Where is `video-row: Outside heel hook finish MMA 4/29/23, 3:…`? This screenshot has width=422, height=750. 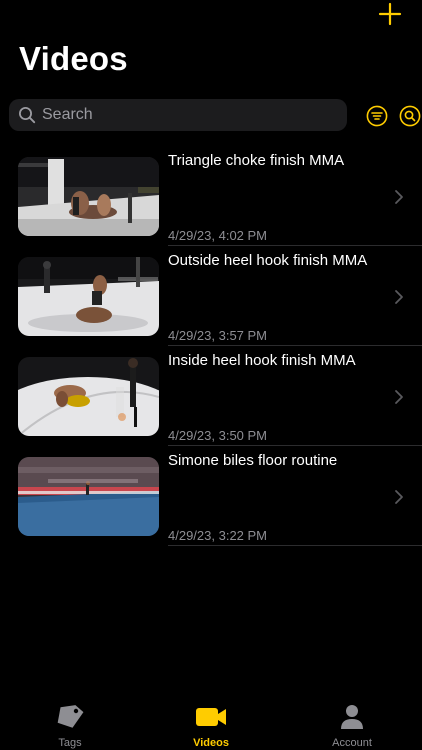
video-row: Outside heel hook finish MMA 4/29/23, 3:… is located at coordinates (211, 296).